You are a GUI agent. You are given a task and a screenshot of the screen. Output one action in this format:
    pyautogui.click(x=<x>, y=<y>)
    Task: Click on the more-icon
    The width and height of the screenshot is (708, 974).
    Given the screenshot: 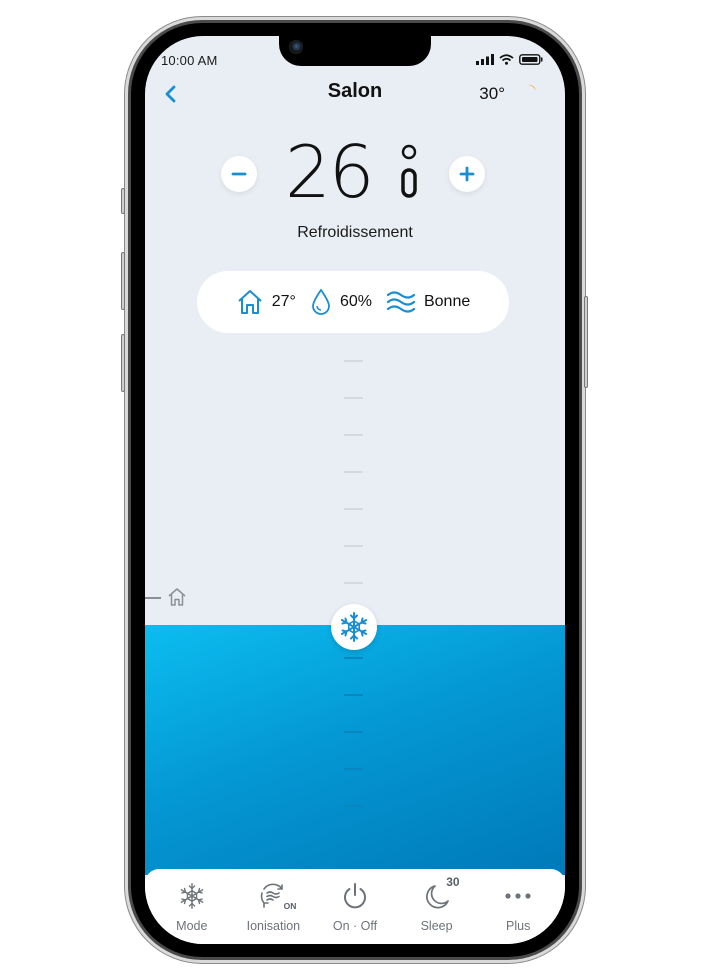 What is the action you would take?
    pyautogui.click(x=518, y=896)
    